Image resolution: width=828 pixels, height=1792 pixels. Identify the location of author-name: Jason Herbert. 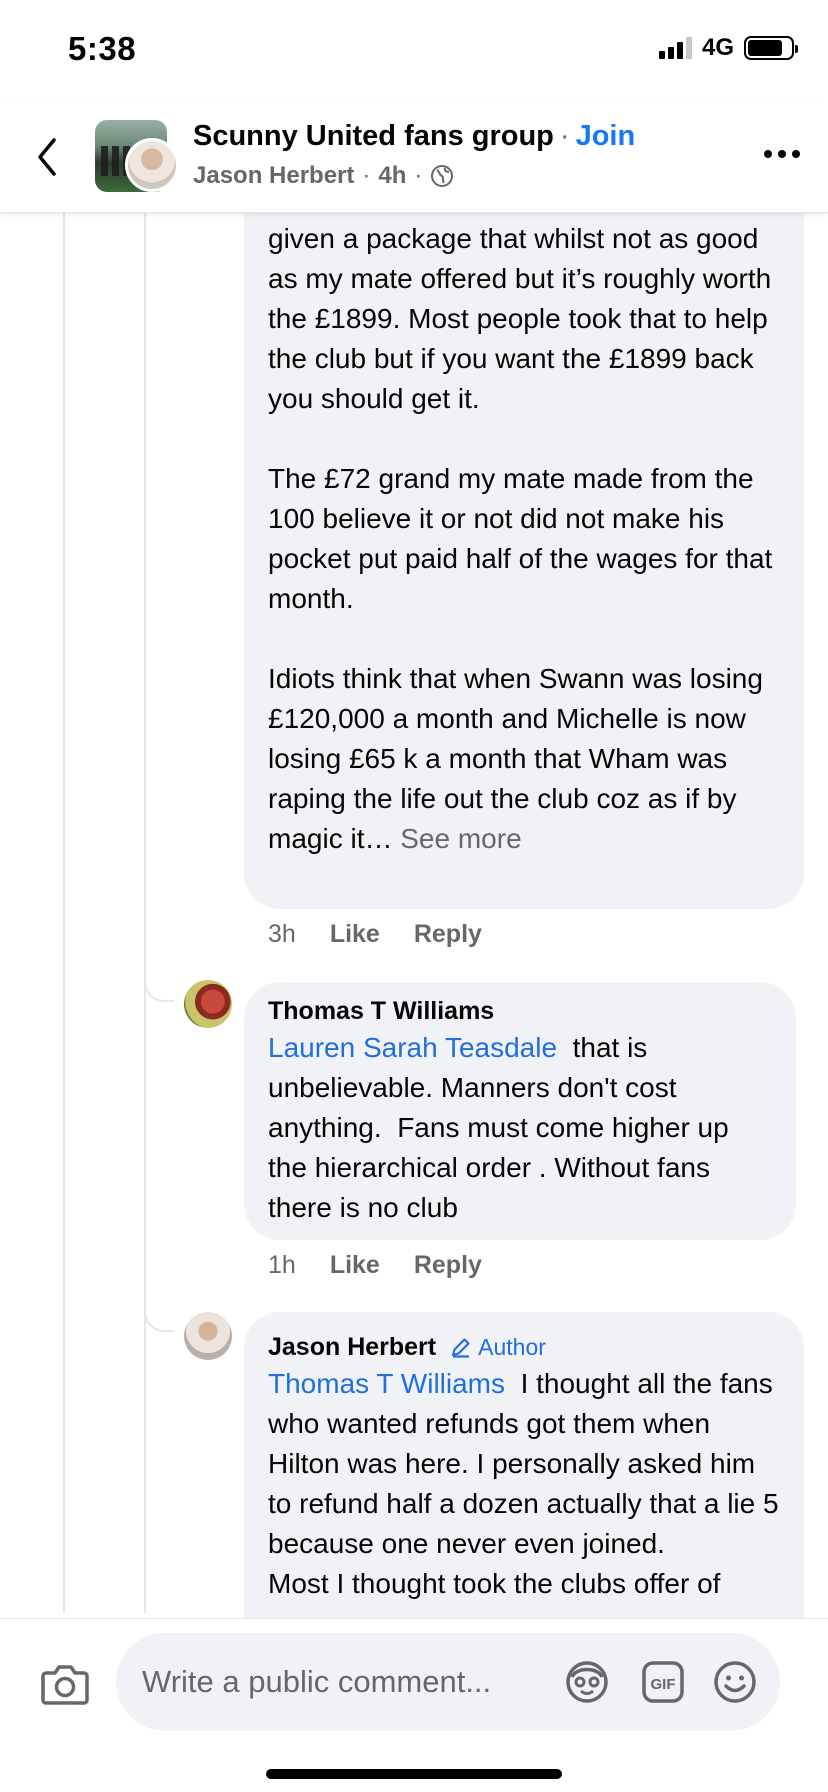
(352, 1347).